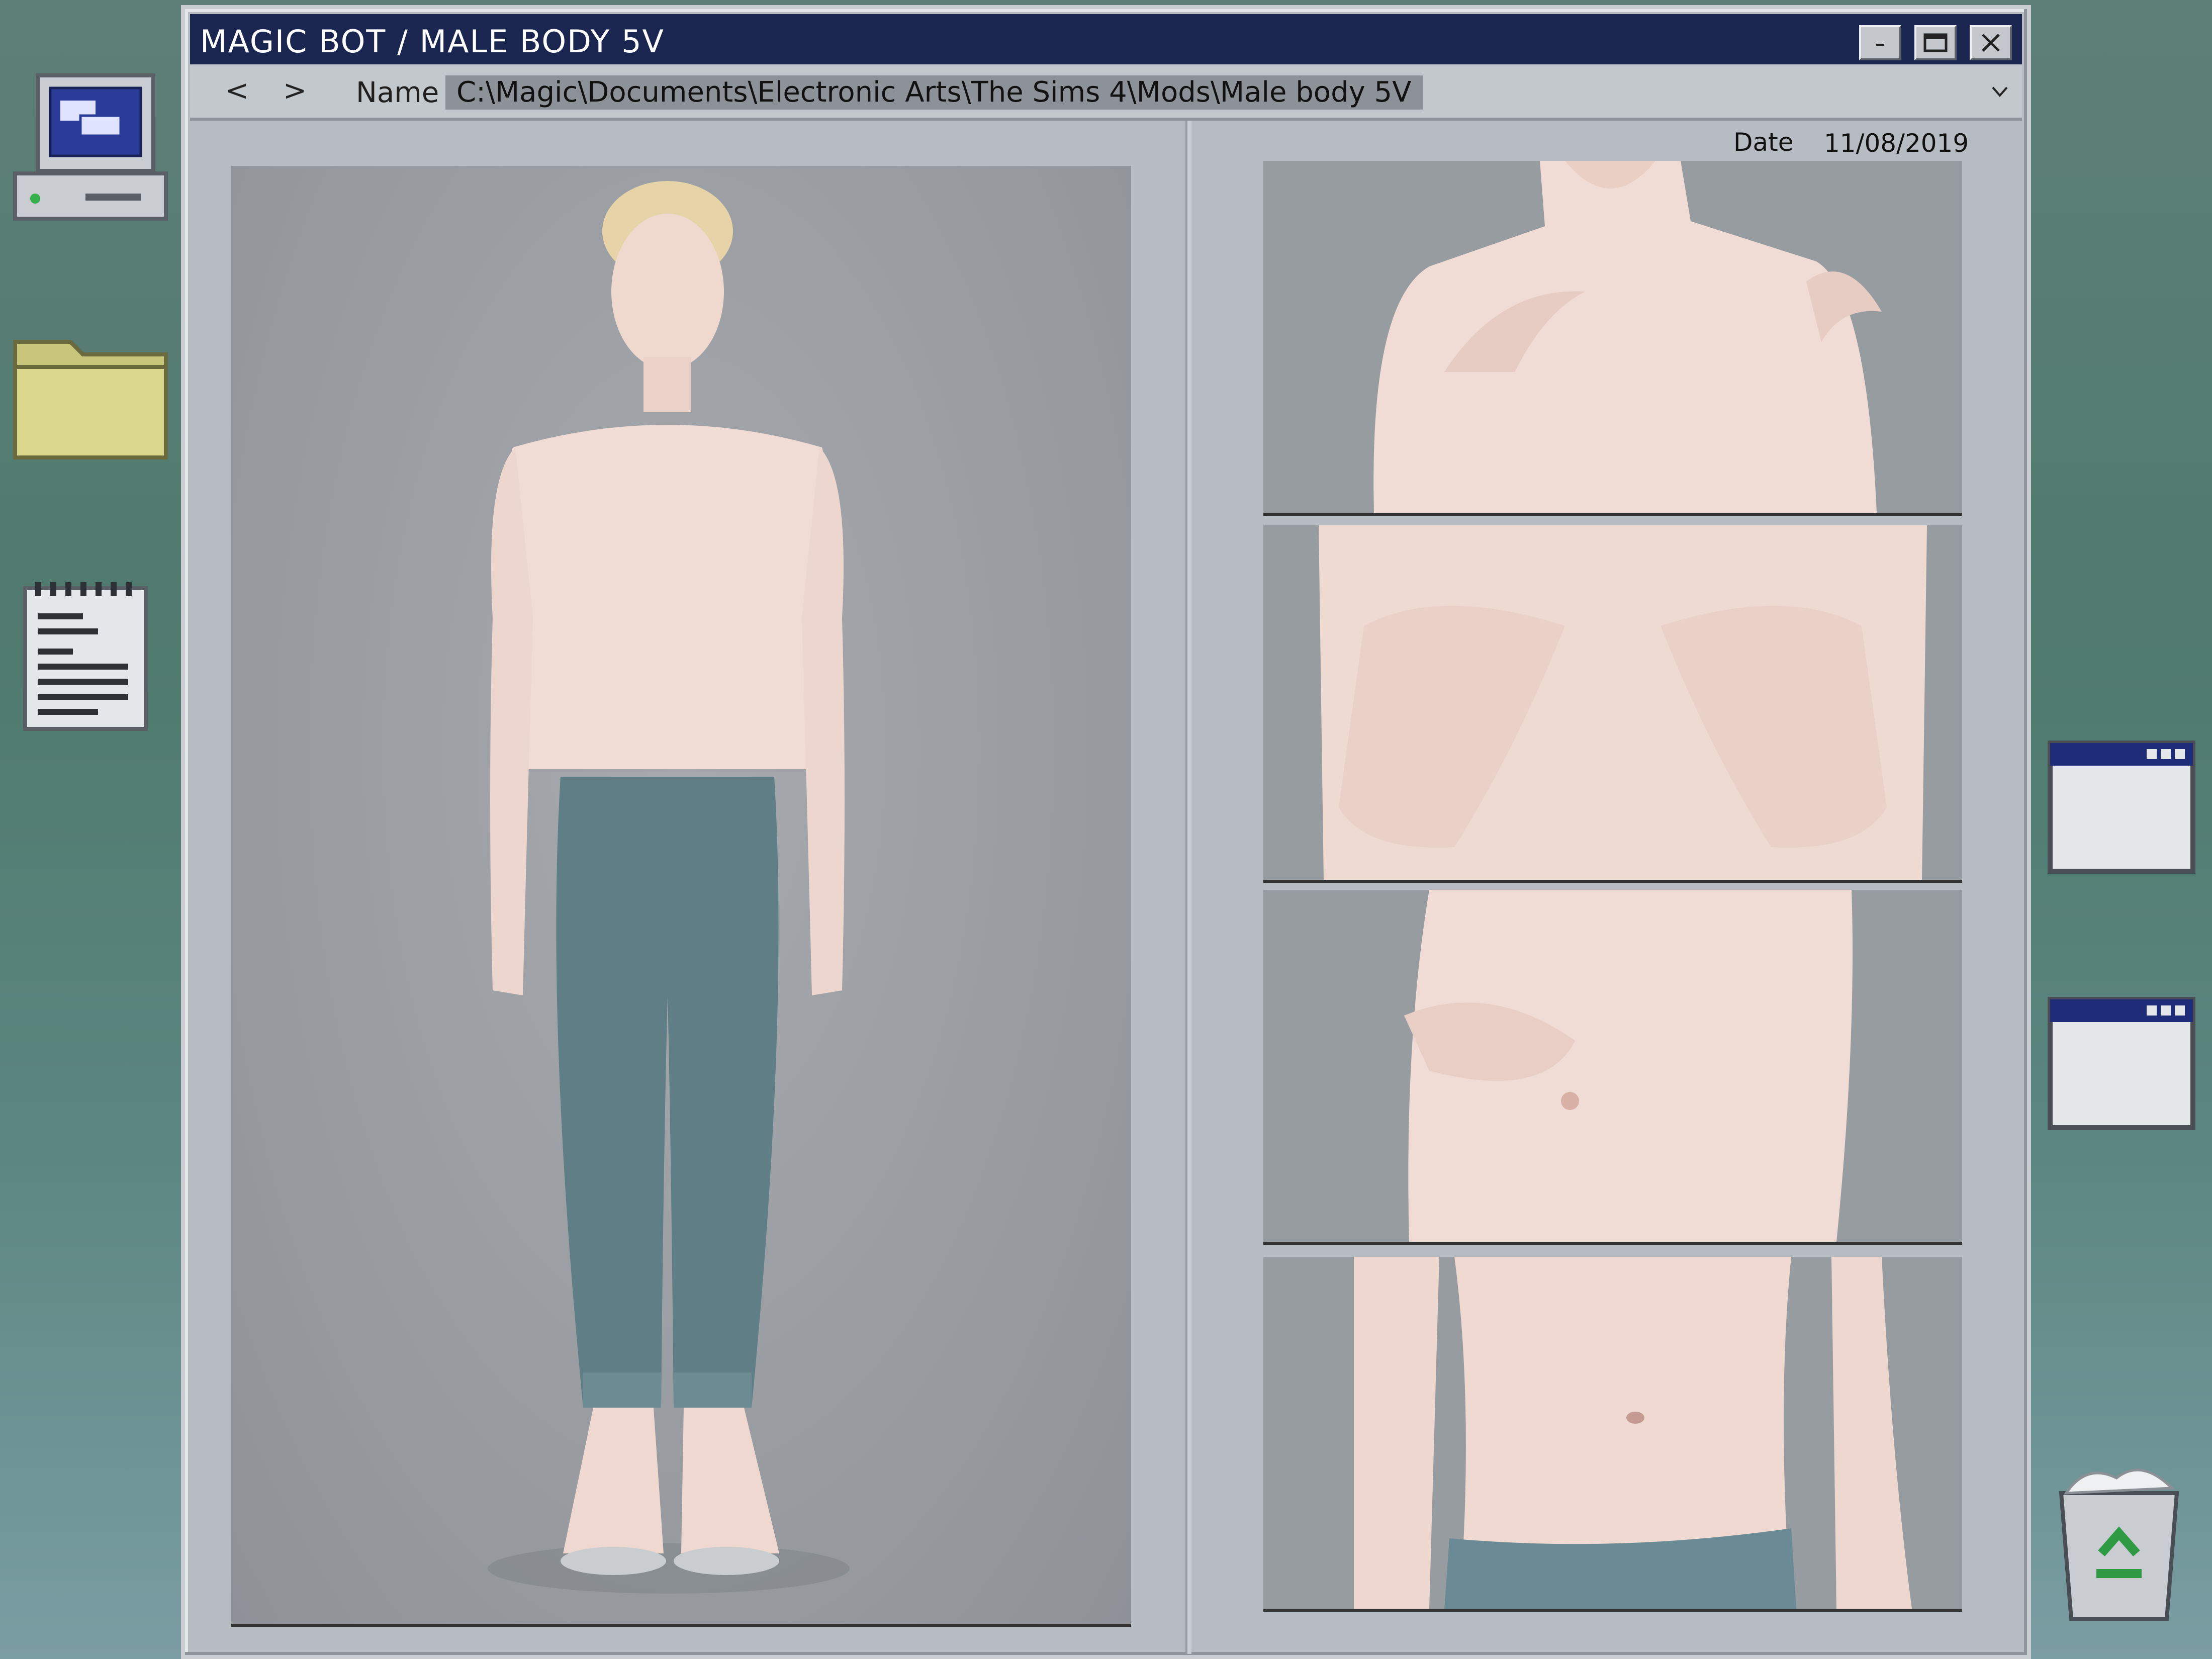 The width and height of the screenshot is (2212, 1659). Describe the element at coordinates (237, 90) in the screenshot. I see `back-button: <` at that location.